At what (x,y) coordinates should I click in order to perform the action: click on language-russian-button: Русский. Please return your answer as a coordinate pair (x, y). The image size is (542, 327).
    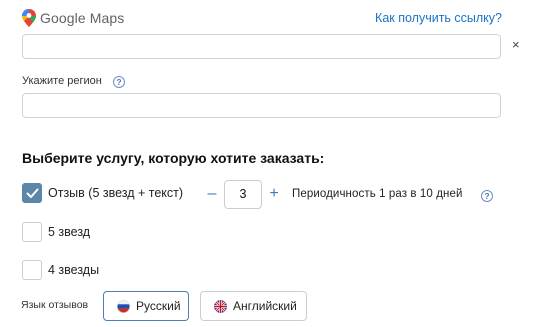
    Looking at the image, I should click on (146, 306).